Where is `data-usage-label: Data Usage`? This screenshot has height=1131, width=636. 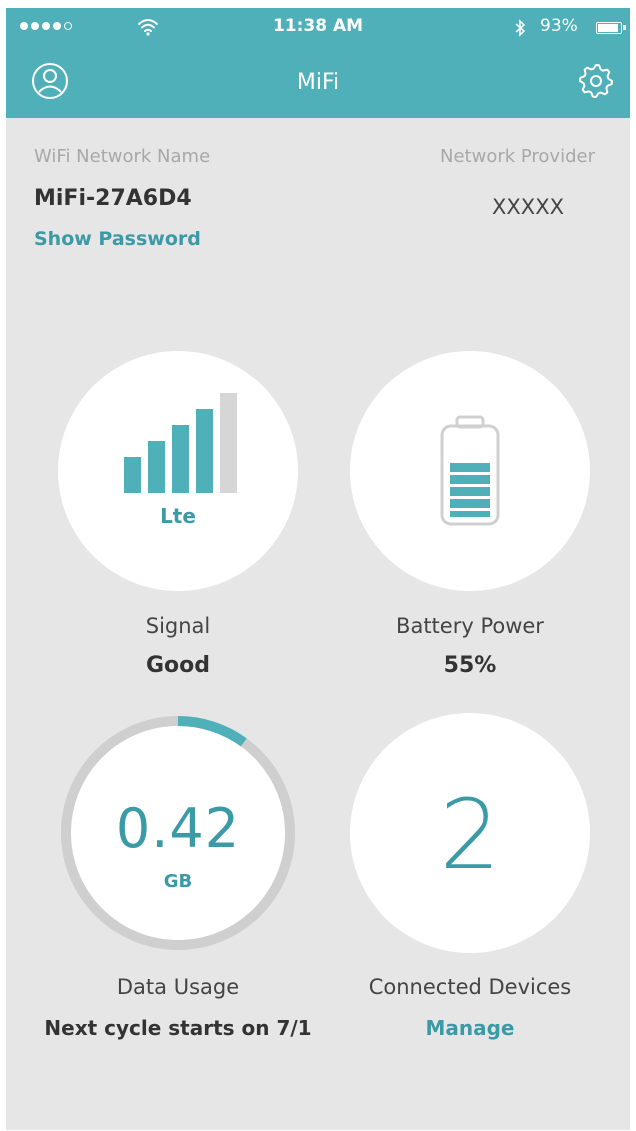
data-usage-label: Data Usage is located at coordinates (178, 987).